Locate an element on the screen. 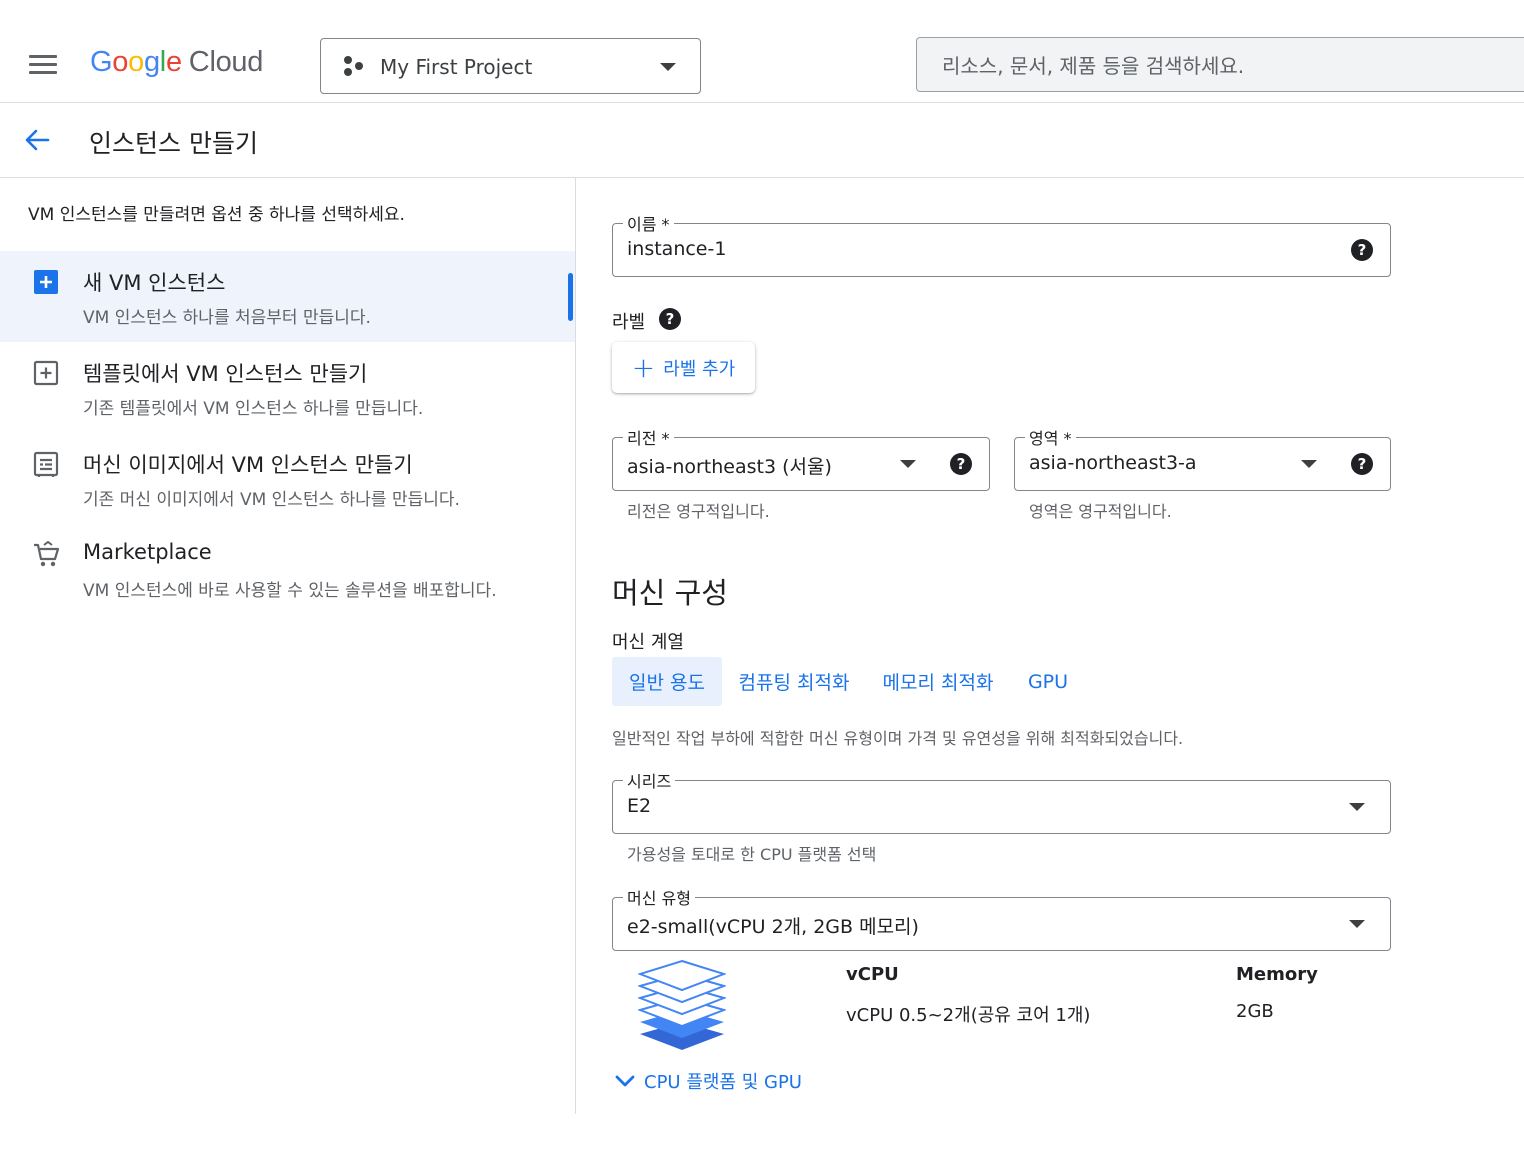 This screenshot has width=1524, height=1158. menu-icon is located at coordinates (43, 65).